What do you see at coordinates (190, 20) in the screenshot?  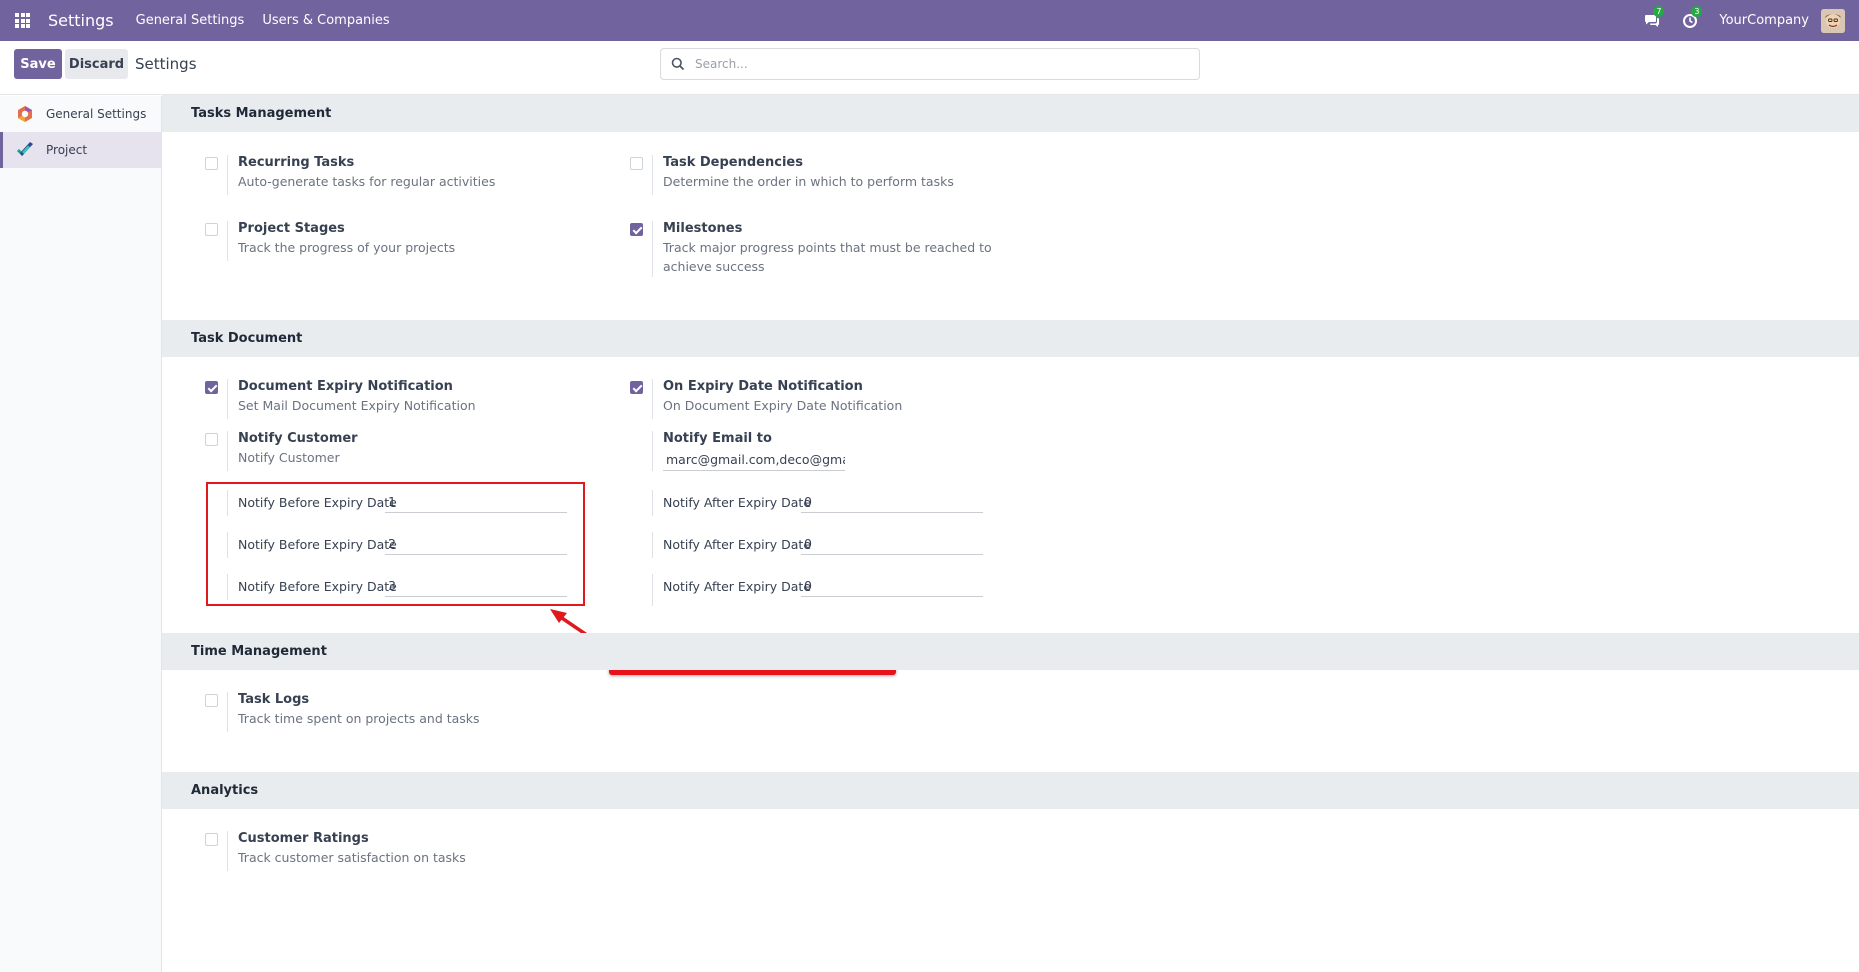 I see `menu-general-settings: General Settings` at bounding box center [190, 20].